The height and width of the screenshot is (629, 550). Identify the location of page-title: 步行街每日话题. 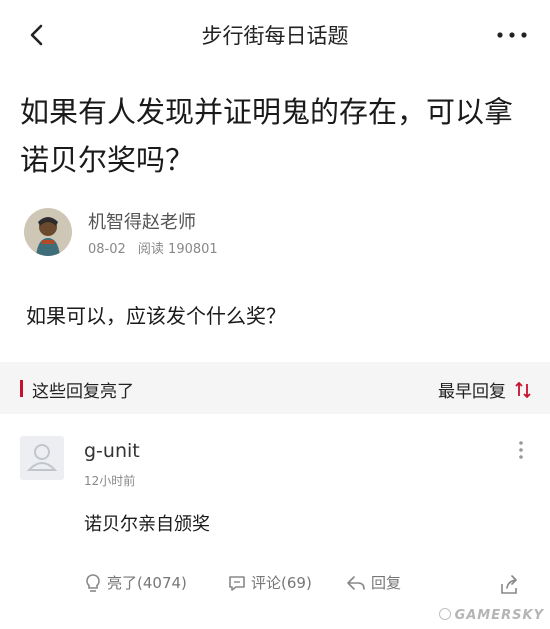
(275, 36).